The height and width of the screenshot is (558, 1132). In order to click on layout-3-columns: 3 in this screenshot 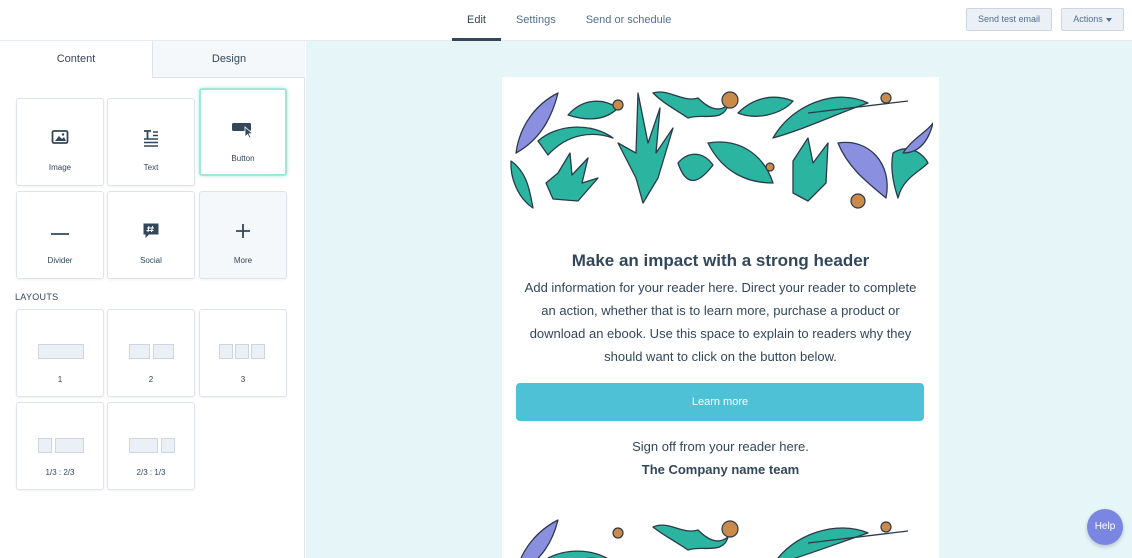, I will do `click(243, 353)`.